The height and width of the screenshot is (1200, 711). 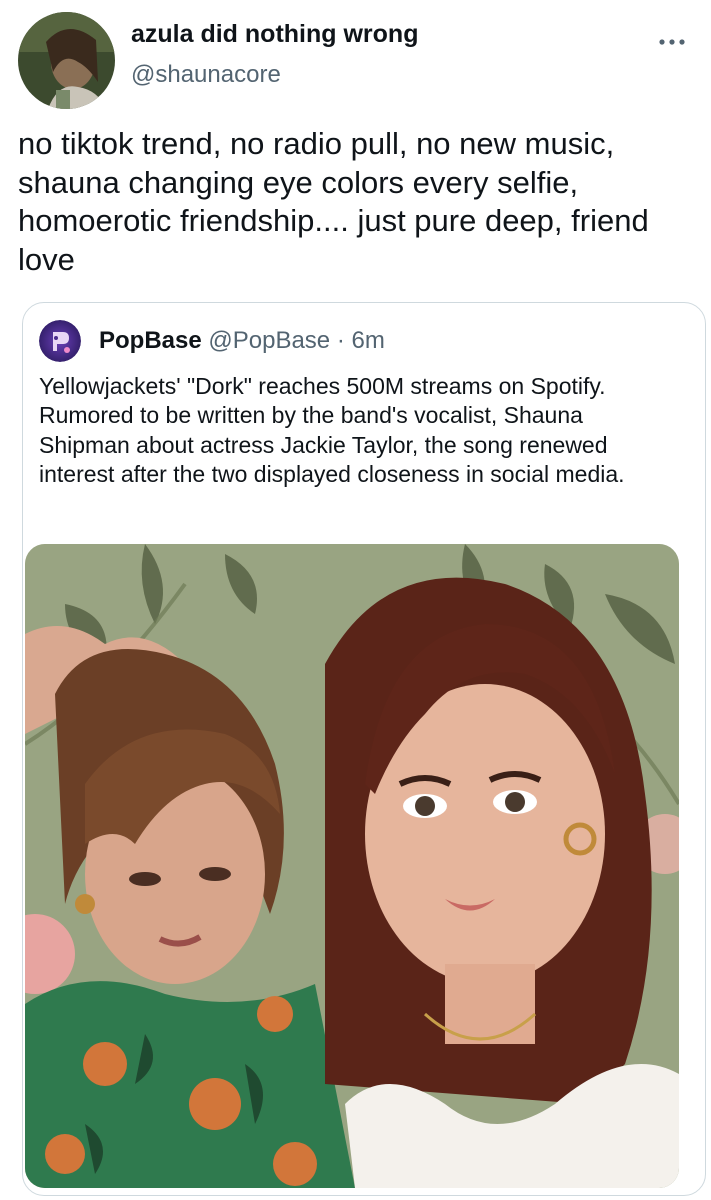 What do you see at coordinates (150, 340) in the screenshot?
I see `quoted-display-name: PopBase` at bounding box center [150, 340].